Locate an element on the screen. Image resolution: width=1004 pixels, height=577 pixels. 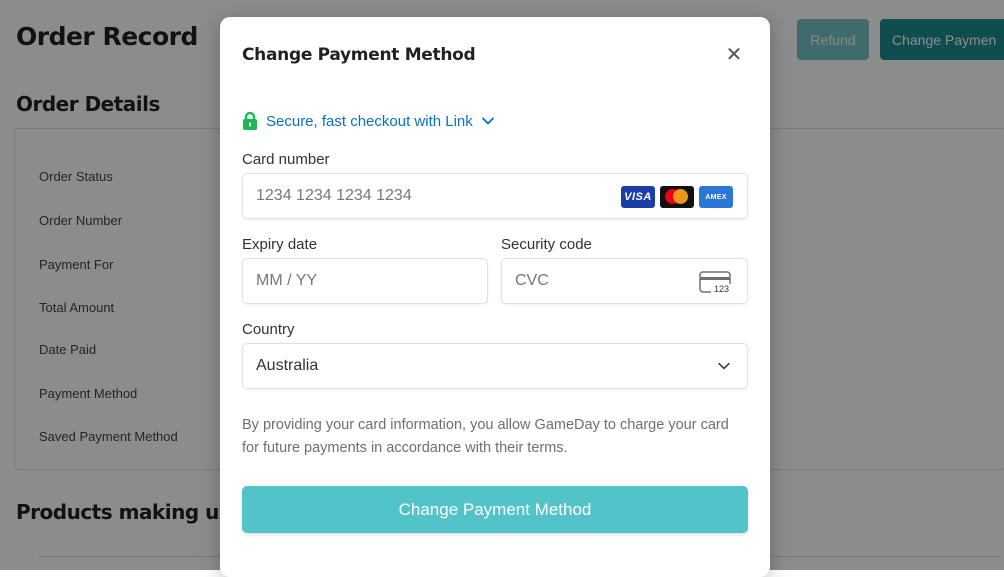
security-code-label: Security code is located at coordinates (546, 244).